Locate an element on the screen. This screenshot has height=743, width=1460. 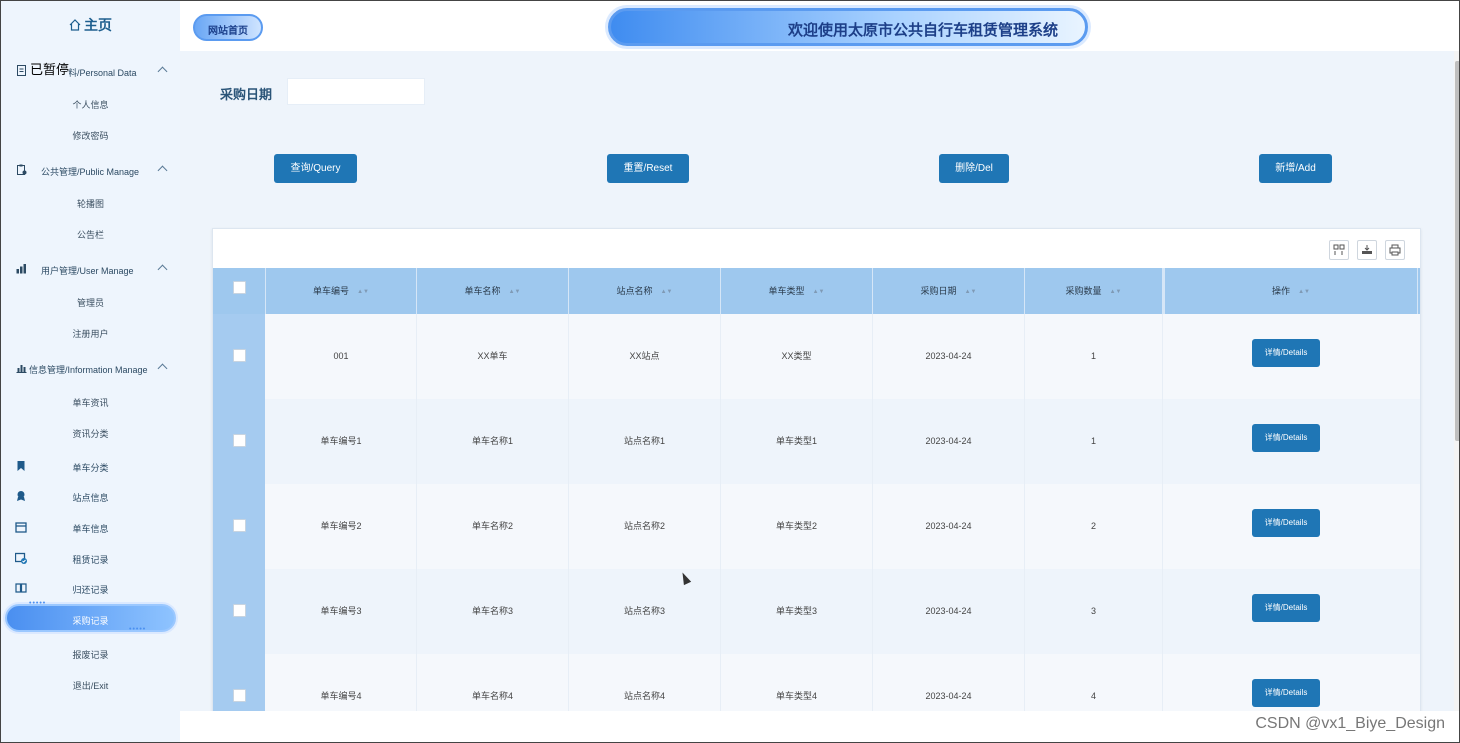
column-header-qty: 采购数量 ▲▼ is located at coordinates (1094, 291).